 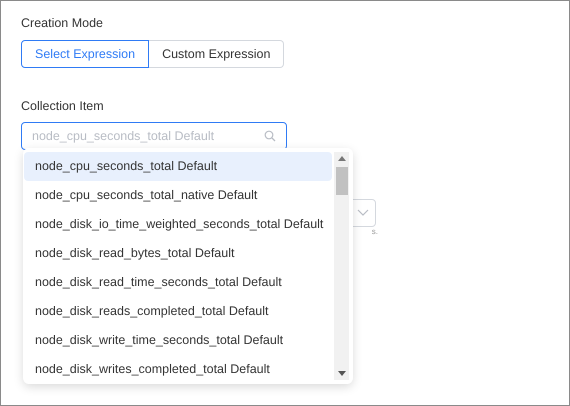 What do you see at coordinates (375, 231) in the screenshot?
I see `hint-text: s.` at bounding box center [375, 231].